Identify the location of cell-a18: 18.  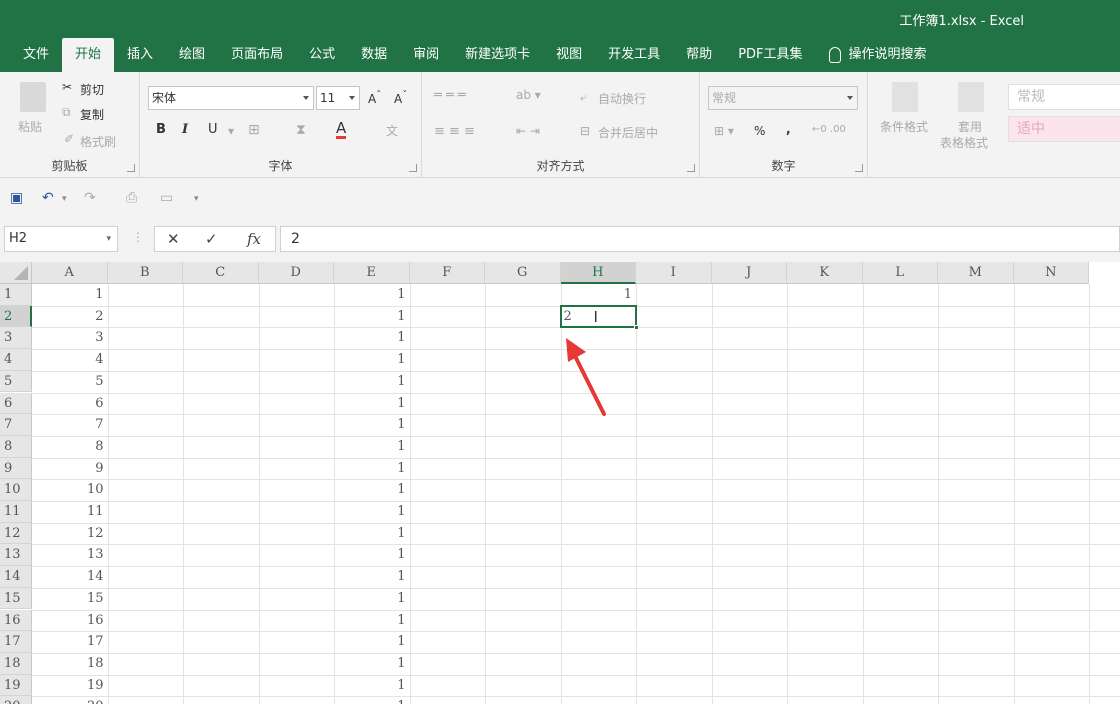
(70, 663).